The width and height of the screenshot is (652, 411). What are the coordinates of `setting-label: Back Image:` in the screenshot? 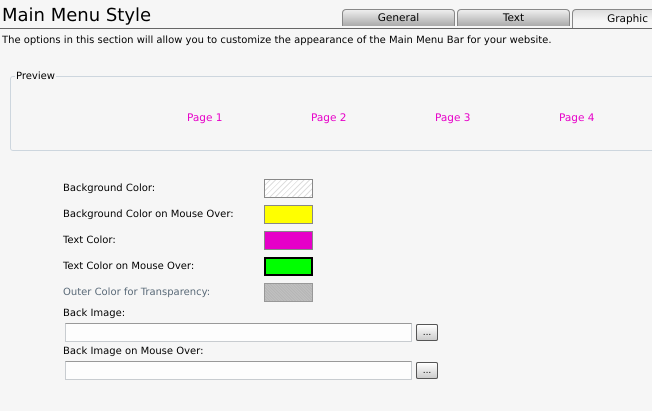 It's located at (94, 313).